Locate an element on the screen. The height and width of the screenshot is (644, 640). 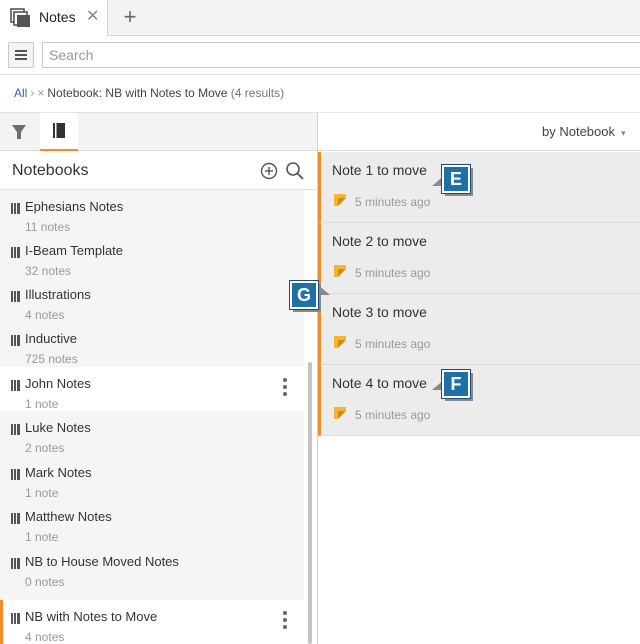
note-item: Note 3 to move 5 minutes ago is located at coordinates (479, 329).